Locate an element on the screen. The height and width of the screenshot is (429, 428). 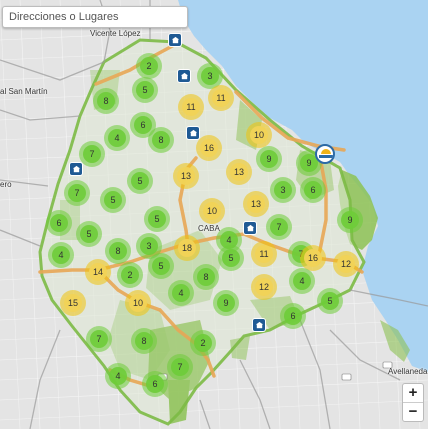
search-input is located at coordinates (95, 17).